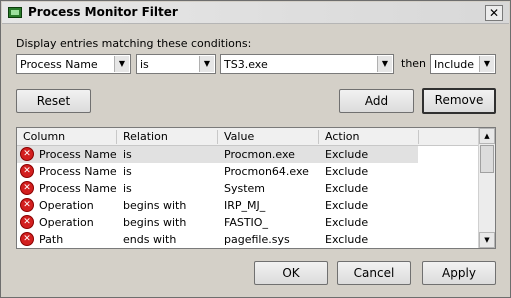 The width and height of the screenshot is (511, 298). I want to click on title-bar: Process Monitor Filter ✕, so click(255, 13).